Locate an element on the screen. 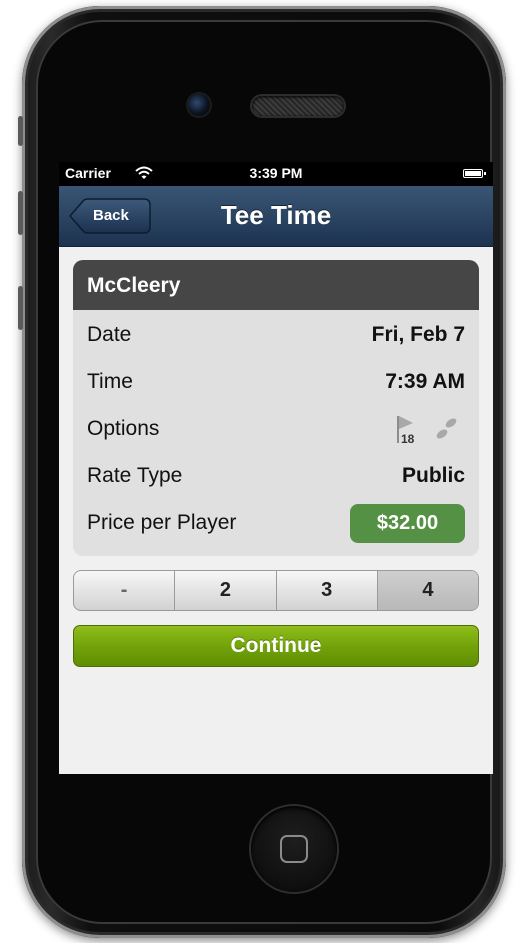 Image resolution: width=526 pixels, height=943 pixels. page-title: Tee Time is located at coordinates (276, 215).